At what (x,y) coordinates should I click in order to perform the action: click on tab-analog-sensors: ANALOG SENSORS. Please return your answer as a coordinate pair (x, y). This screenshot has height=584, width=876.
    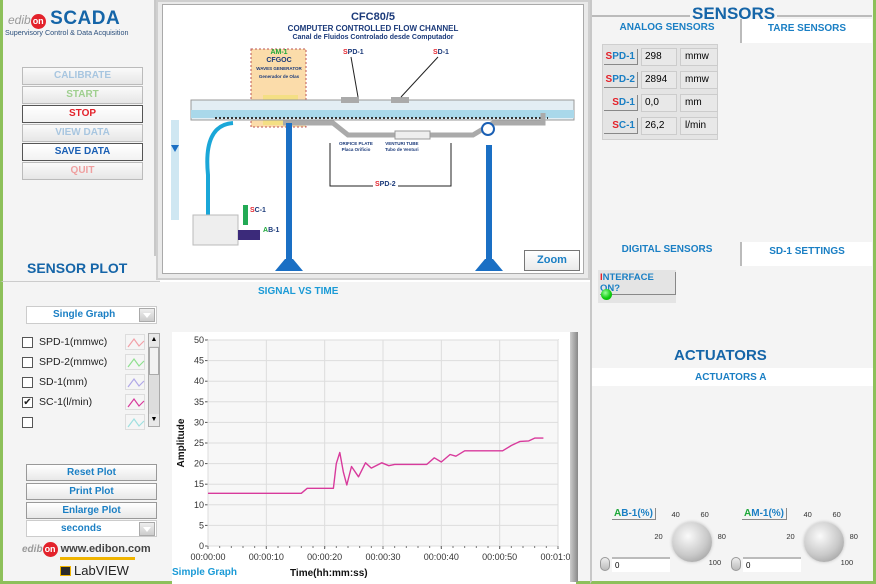
    Looking at the image, I should click on (667, 30).